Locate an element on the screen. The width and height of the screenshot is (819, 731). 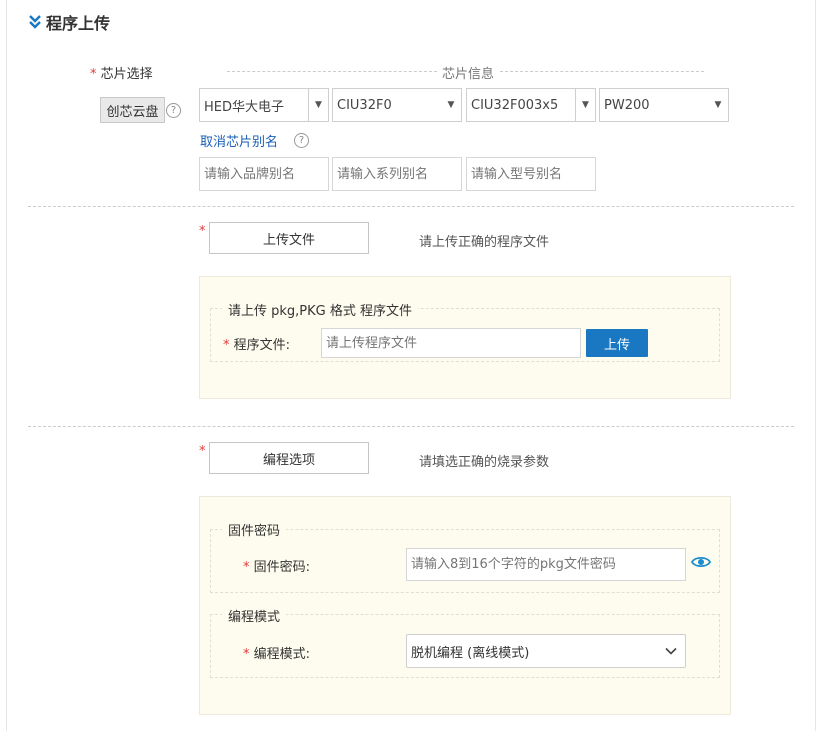
brand-select: HED华大电子 ▼ is located at coordinates (264, 105).